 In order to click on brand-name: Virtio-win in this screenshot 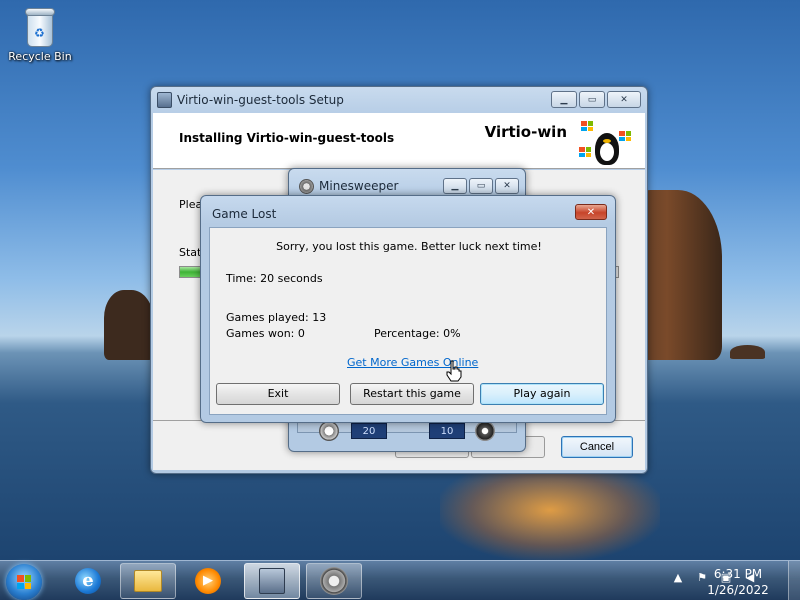, I will do `click(525, 132)`.